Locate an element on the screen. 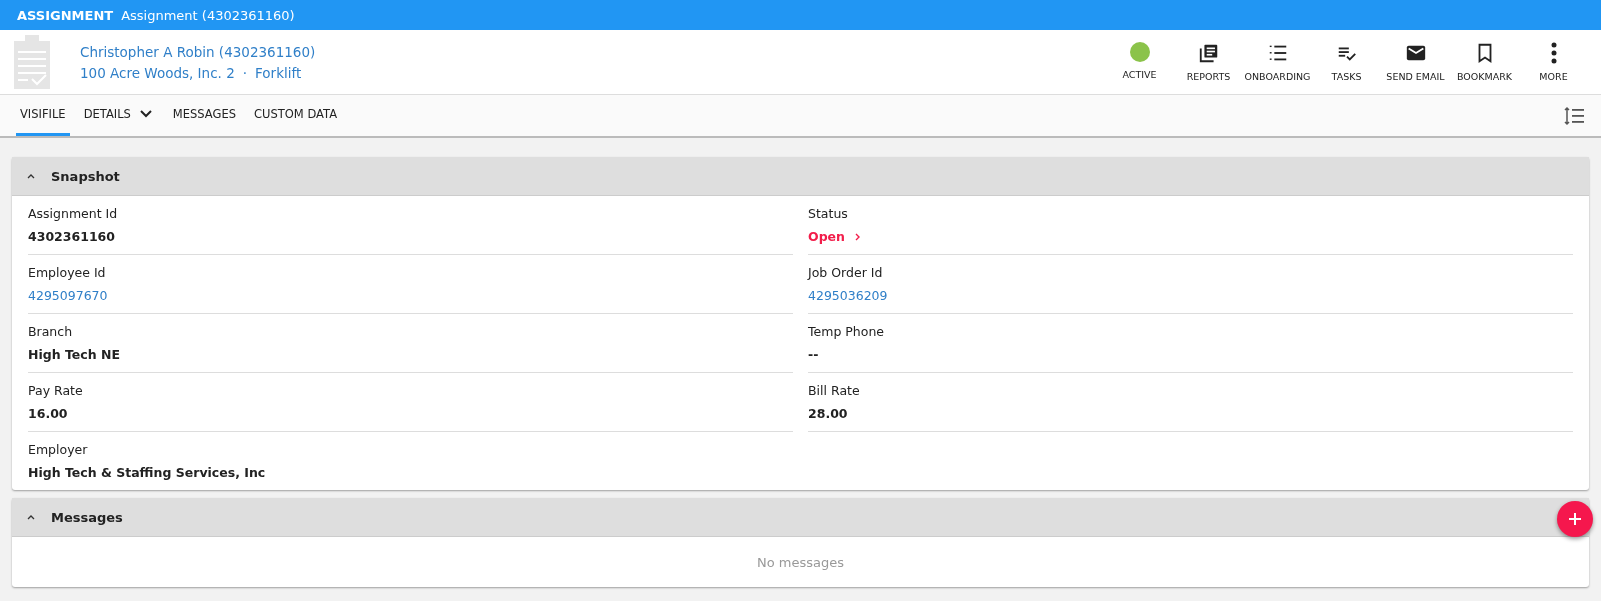 This screenshot has height=601, width=1601. more-icon is located at coordinates (1553, 53).